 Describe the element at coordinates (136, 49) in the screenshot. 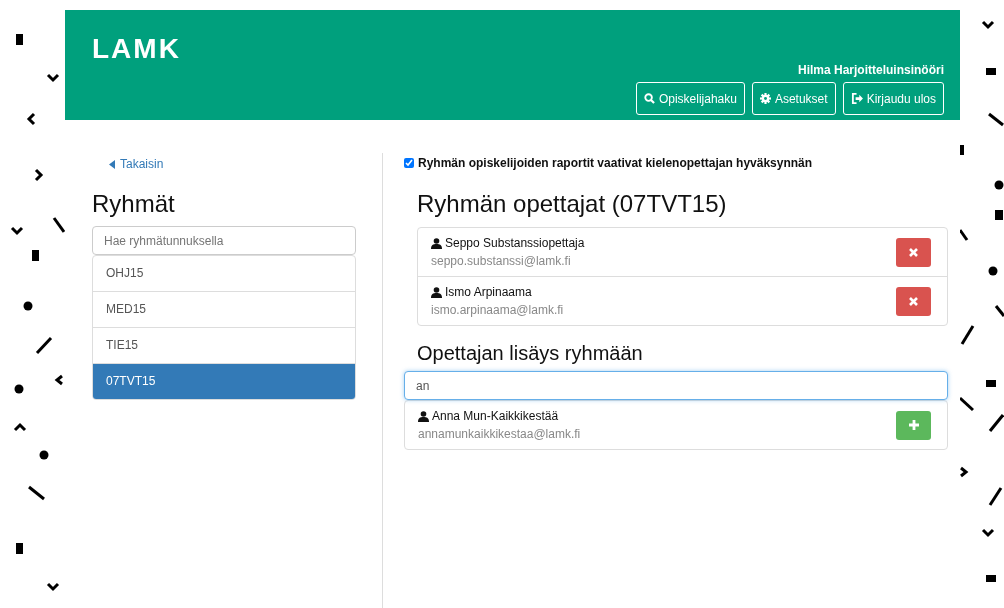

I see `logo: LAMK` at that location.